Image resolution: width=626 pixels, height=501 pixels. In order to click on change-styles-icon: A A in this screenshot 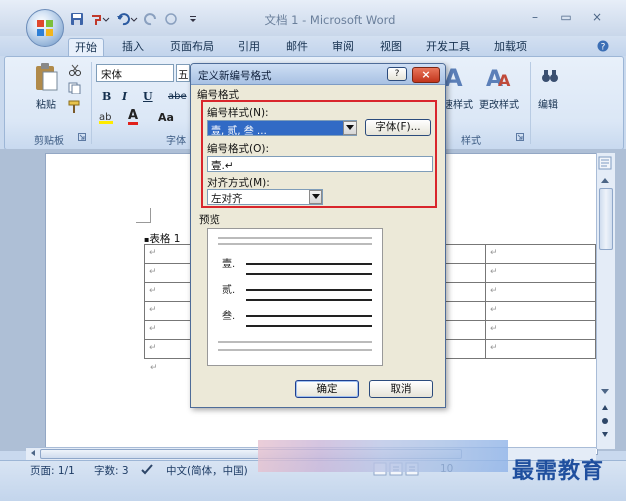, I will do `click(501, 76)`.